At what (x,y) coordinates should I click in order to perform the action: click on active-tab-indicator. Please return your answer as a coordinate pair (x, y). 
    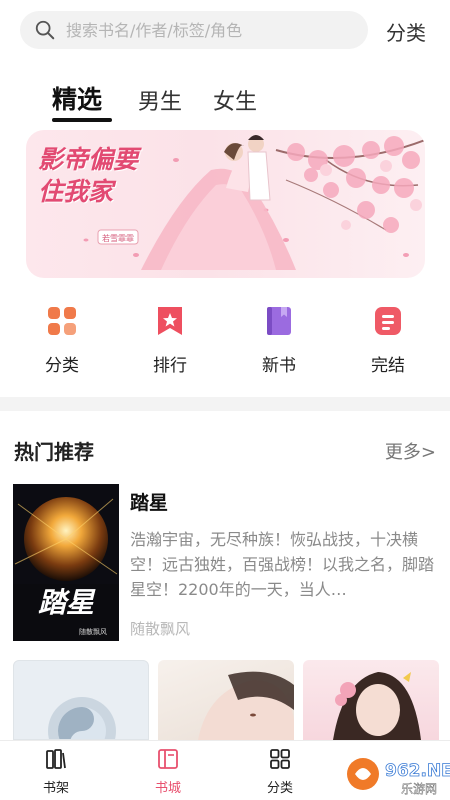
    Looking at the image, I should click on (82, 120).